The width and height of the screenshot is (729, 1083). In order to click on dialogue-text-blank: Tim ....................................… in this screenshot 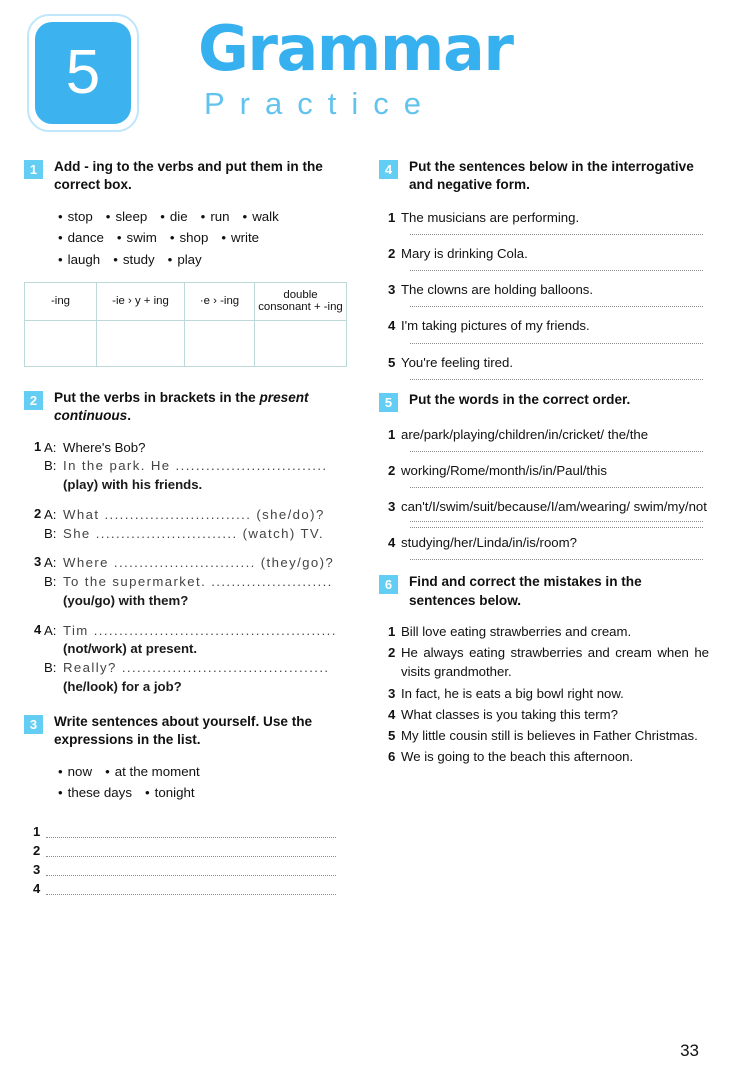, I will do `click(200, 630)`.